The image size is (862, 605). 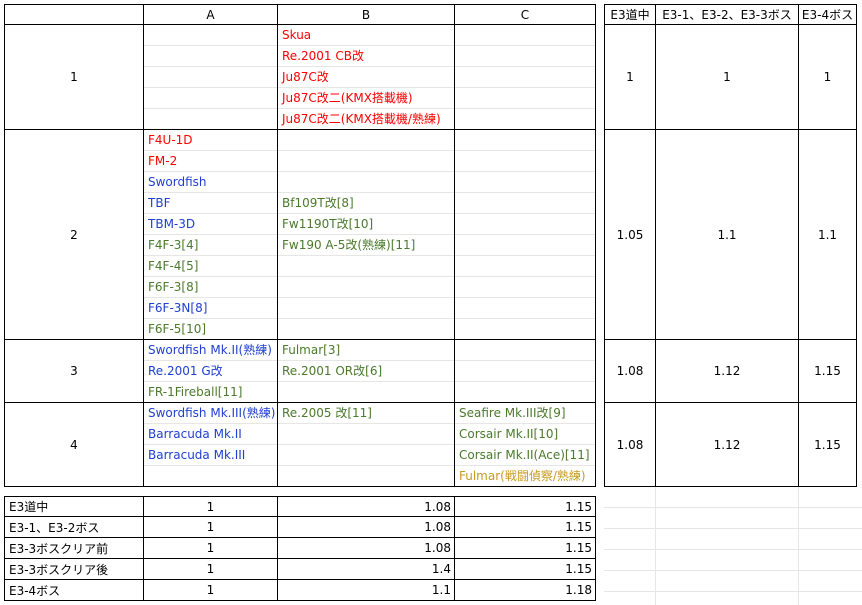 I want to click on summary-label: E3道中, so click(x=74, y=506).